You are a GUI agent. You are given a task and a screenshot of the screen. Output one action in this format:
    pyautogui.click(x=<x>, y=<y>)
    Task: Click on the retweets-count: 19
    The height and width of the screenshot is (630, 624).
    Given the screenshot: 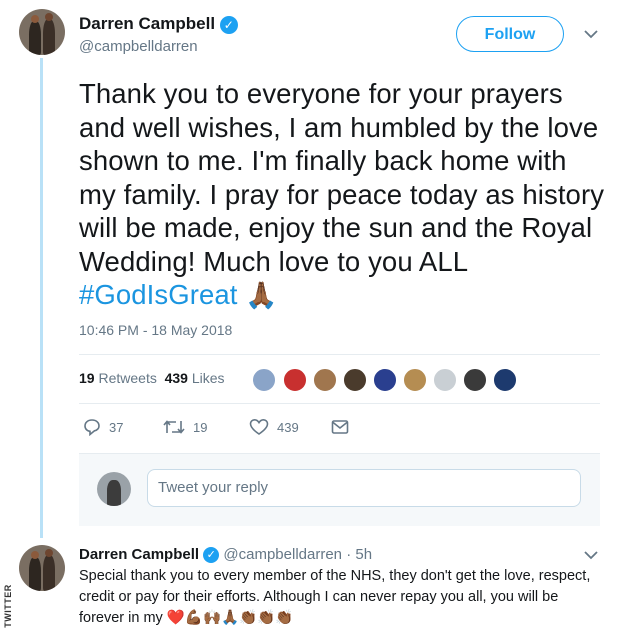 What is the action you would take?
    pyautogui.click(x=87, y=378)
    